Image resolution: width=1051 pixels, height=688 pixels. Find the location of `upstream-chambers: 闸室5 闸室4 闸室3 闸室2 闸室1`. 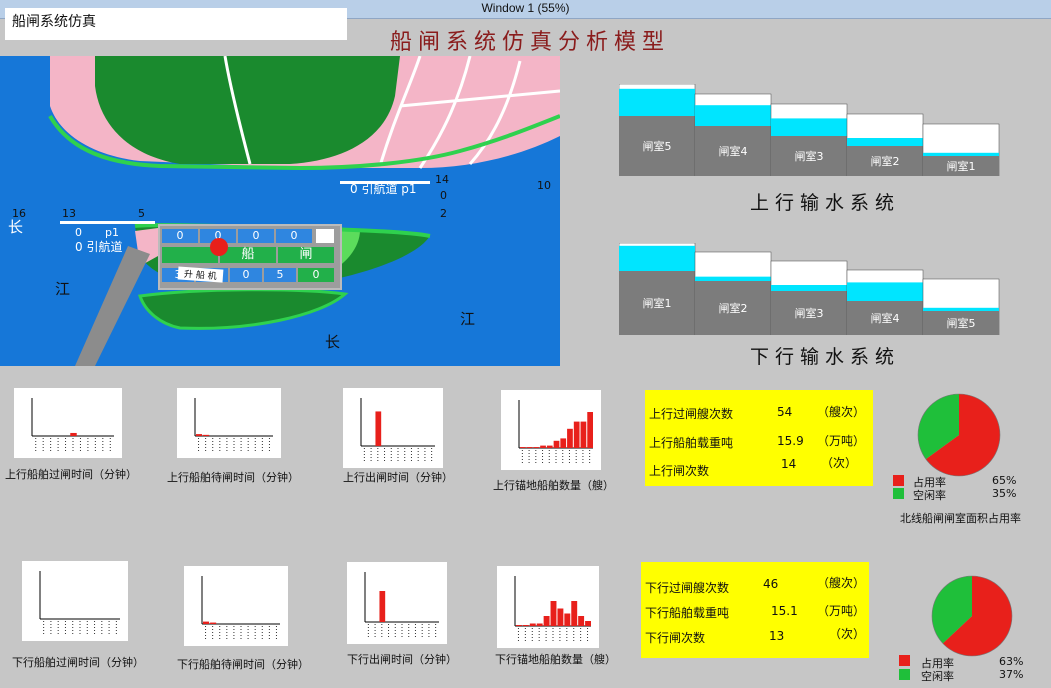

upstream-chambers: 闸室5 闸室4 闸室3 闸室2 闸室1 is located at coordinates (809, 130).